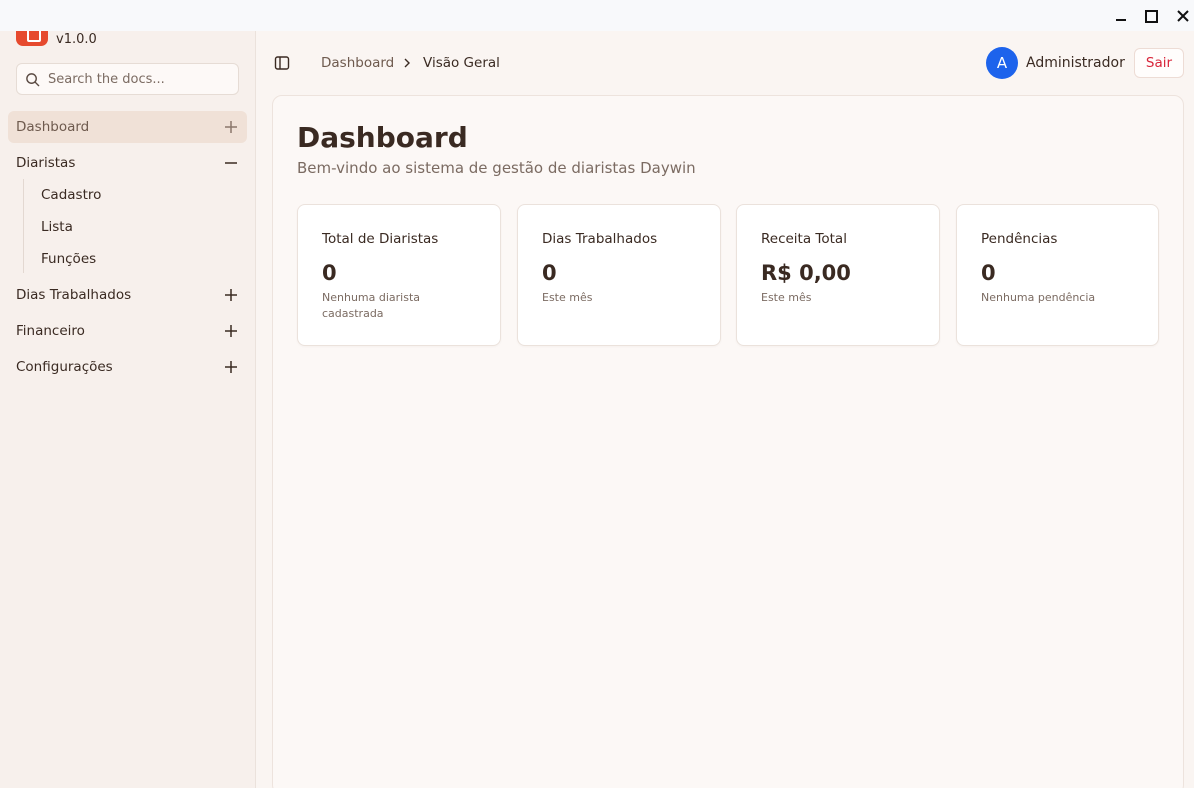 The height and width of the screenshot is (788, 1194). I want to click on minimize-icon, so click(1121, 16).